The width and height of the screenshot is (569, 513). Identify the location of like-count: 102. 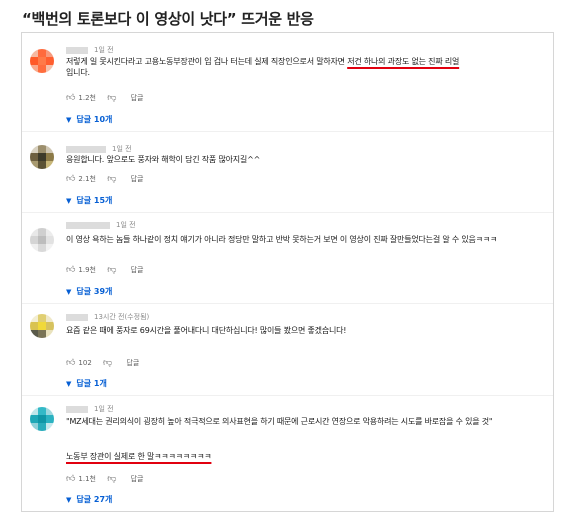
(85, 363).